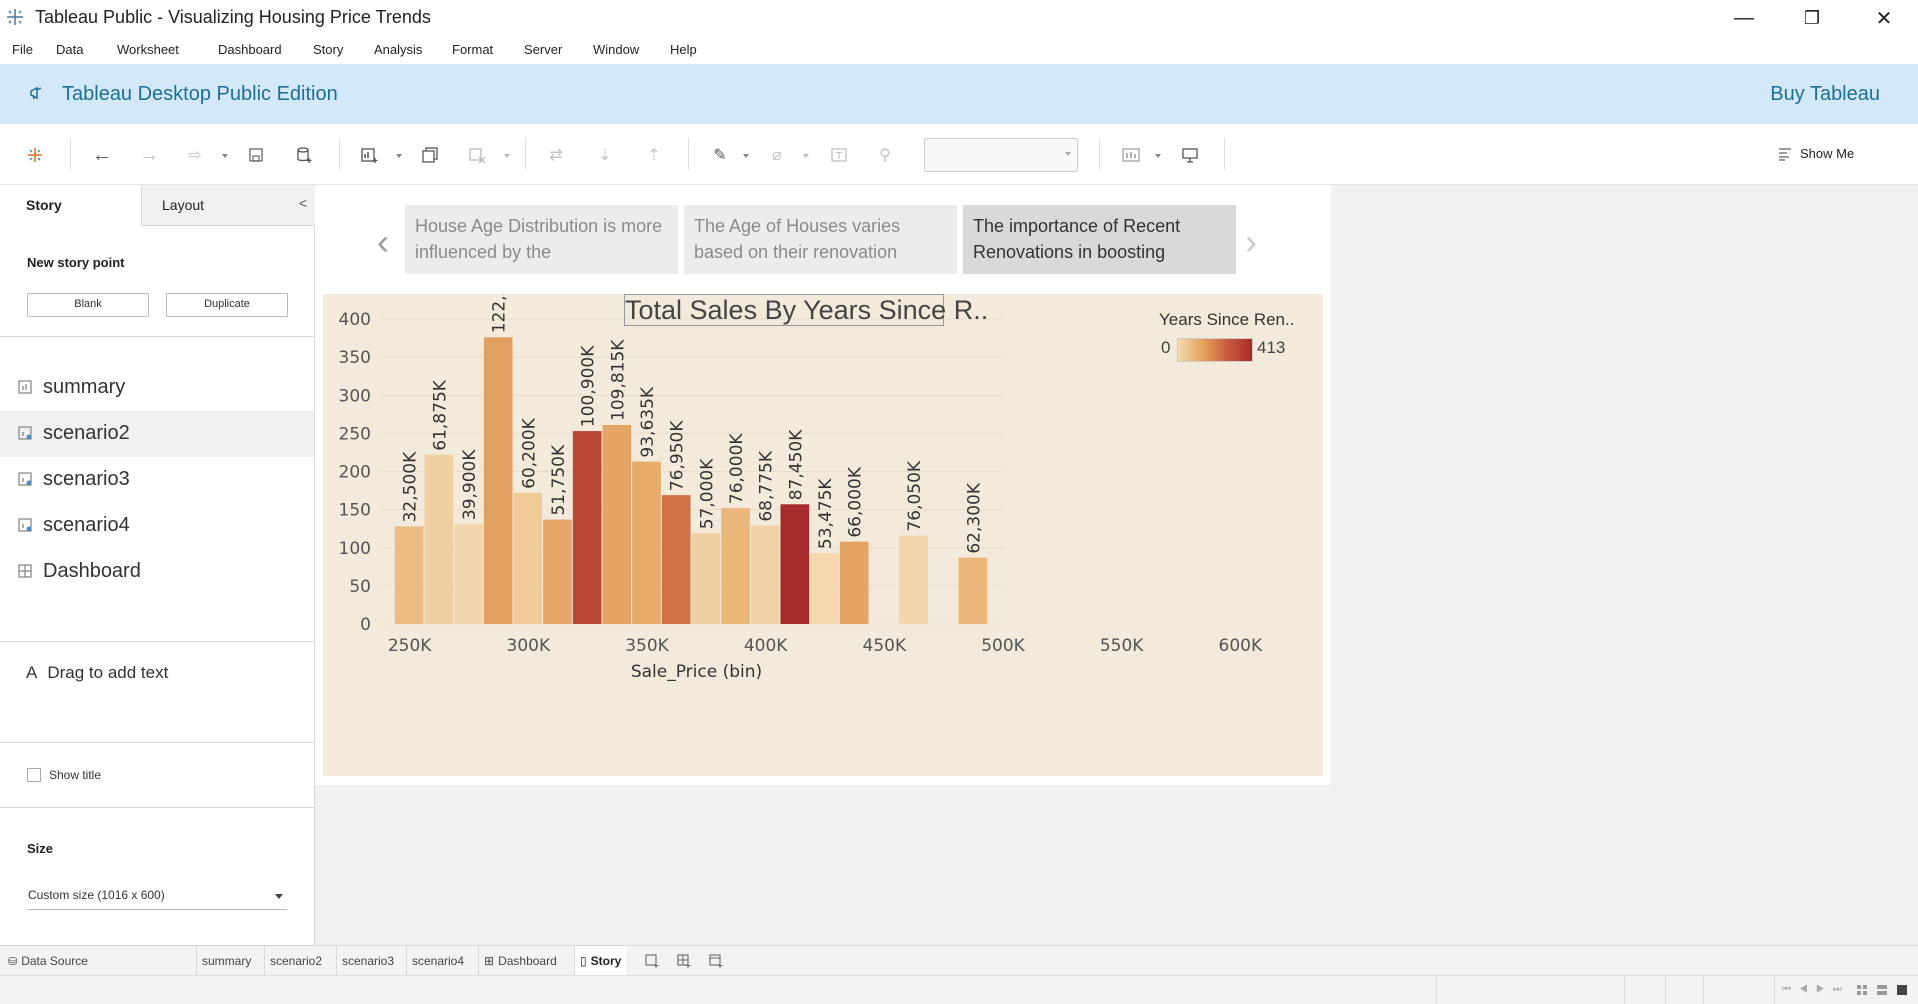  What do you see at coordinates (1882, 990) in the screenshot?
I see `sorter-view-icon` at bounding box center [1882, 990].